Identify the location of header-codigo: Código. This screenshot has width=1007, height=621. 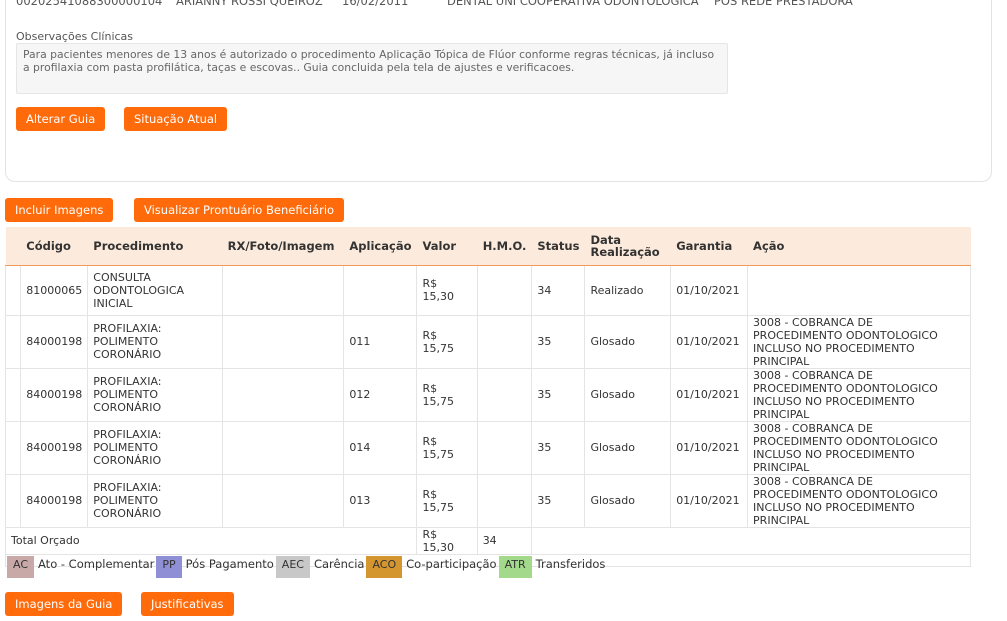
(54, 246).